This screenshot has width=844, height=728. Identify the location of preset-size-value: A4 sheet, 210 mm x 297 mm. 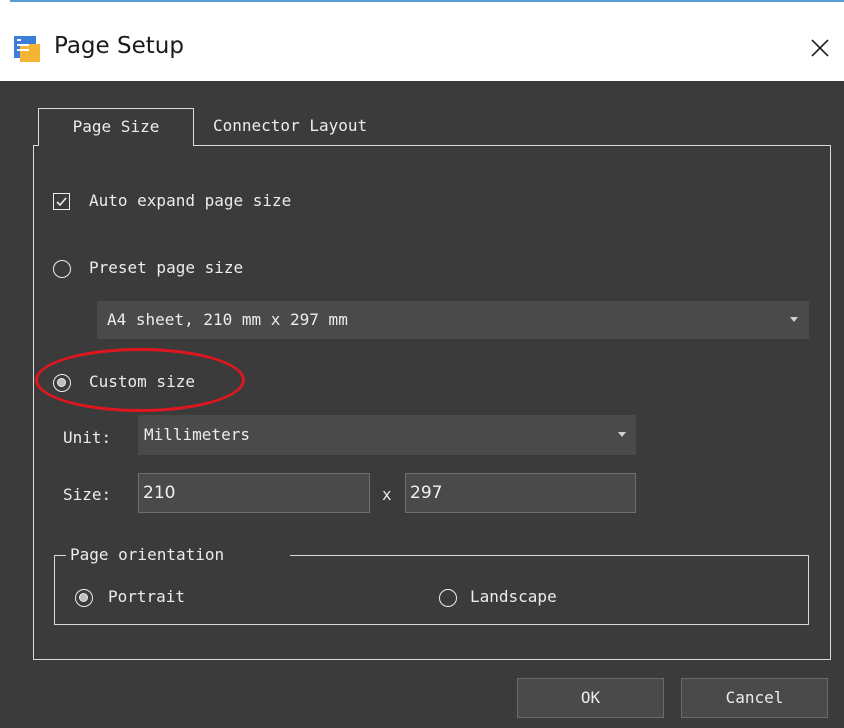
(227, 319).